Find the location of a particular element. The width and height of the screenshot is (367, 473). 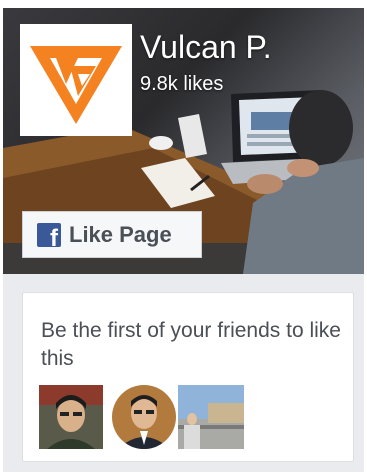

like-count: 9.8k likes is located at coordinates (182, 84).